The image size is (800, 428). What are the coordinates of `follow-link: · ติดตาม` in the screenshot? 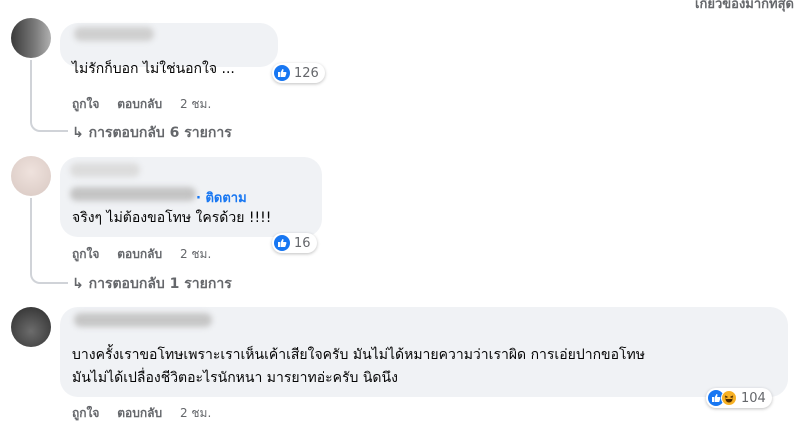 It's located at (221, 197).